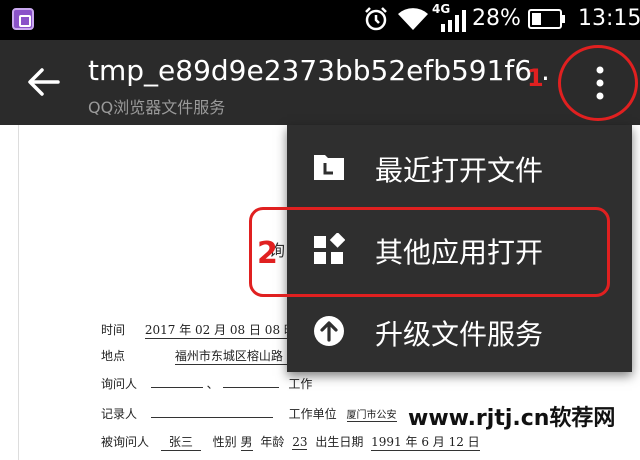 Image resolution: width=640 pixels, height=460 pixels. I want to click on annotation-step-1: 1, so click(535, 78).